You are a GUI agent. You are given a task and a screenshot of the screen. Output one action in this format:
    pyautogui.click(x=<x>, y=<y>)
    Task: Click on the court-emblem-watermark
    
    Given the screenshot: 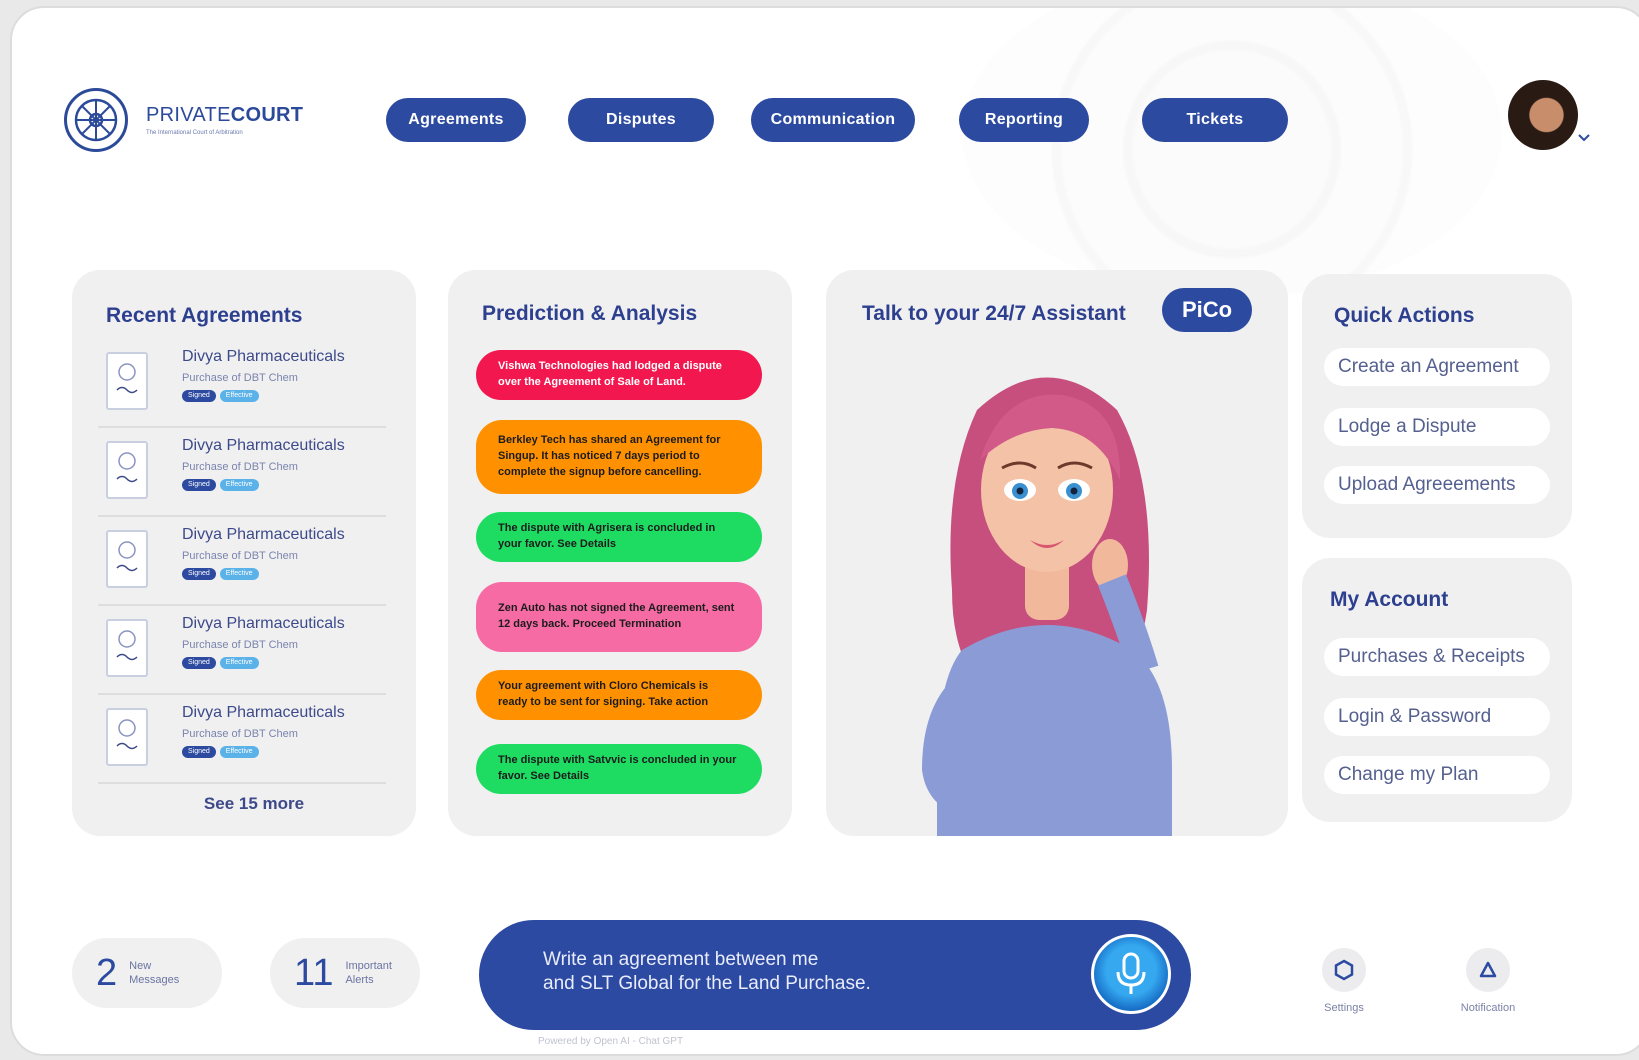 What is the action you would take?
    pyautogui.click(x=1232, y=153)
    